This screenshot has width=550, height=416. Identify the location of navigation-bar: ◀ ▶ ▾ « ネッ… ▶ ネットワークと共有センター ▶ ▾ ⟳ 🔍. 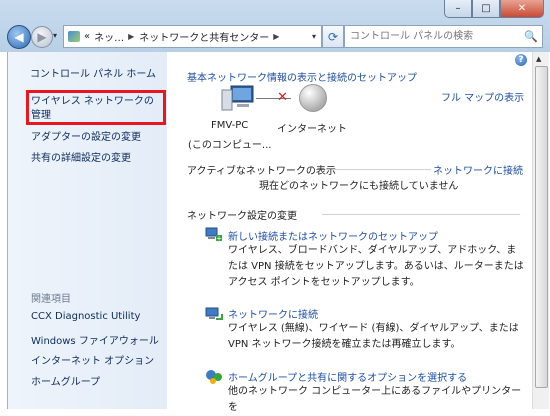
(275, 36).